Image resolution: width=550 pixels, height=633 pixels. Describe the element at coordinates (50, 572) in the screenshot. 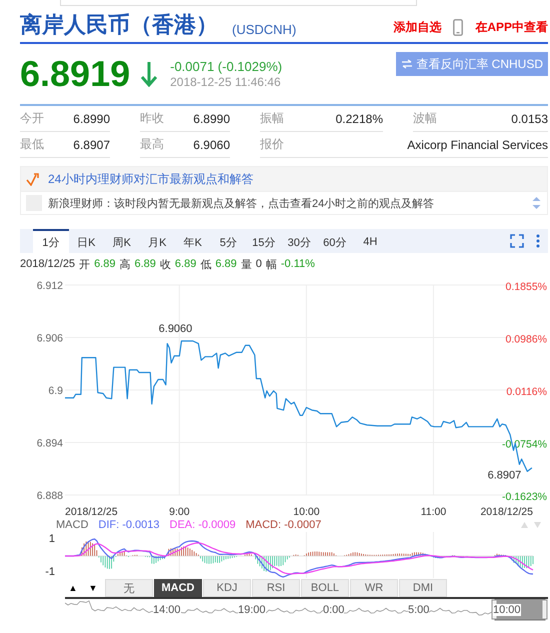

I see `y-axis-label: -1` at that location.